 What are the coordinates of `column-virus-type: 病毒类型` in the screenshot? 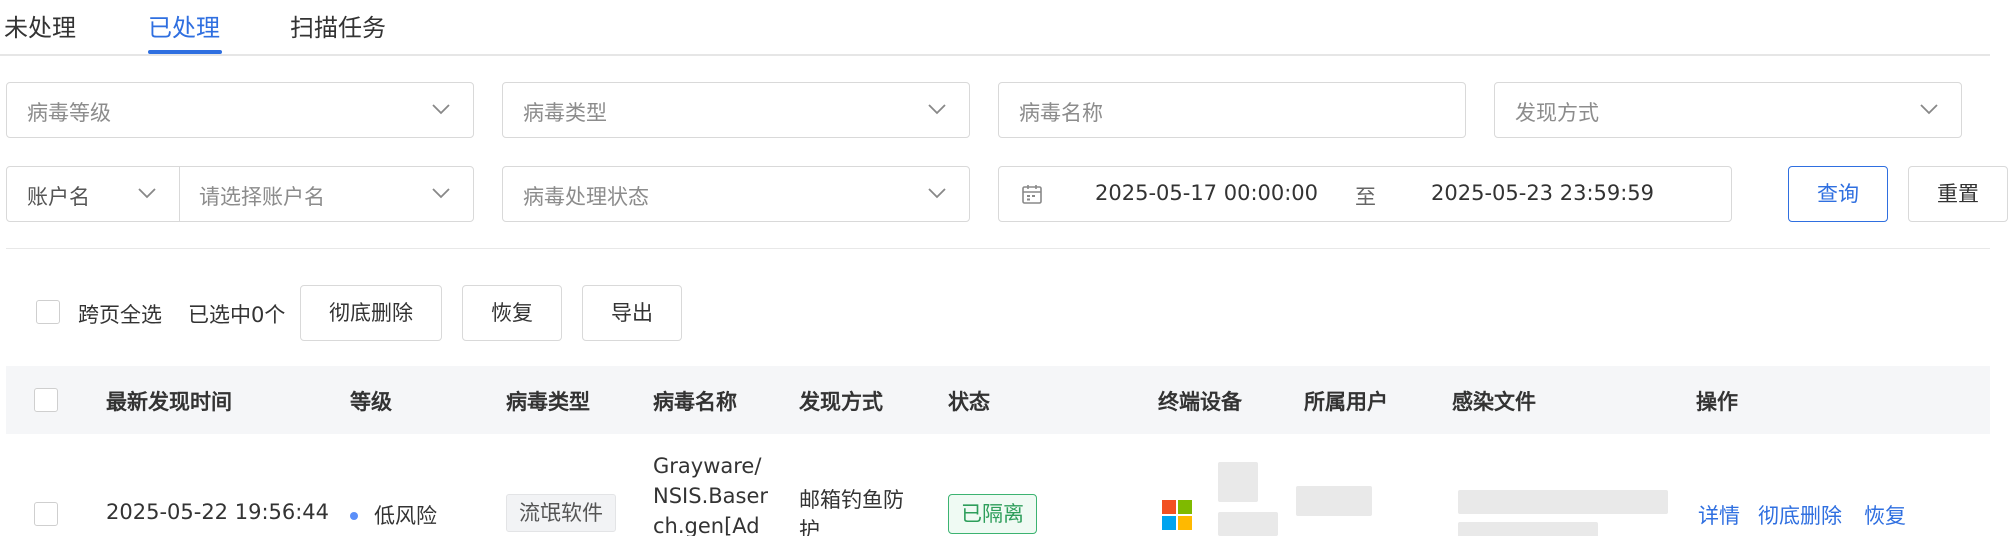 It's located at (548, 401).